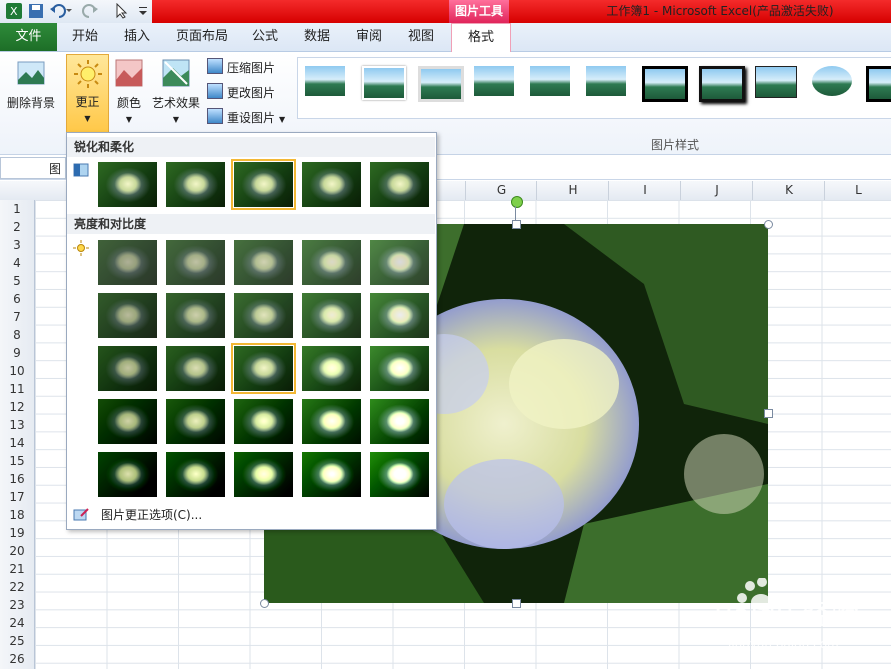 This screenshot has height=671, width=891. I want to click on customize-toolbar-icon, so click(143, 11).